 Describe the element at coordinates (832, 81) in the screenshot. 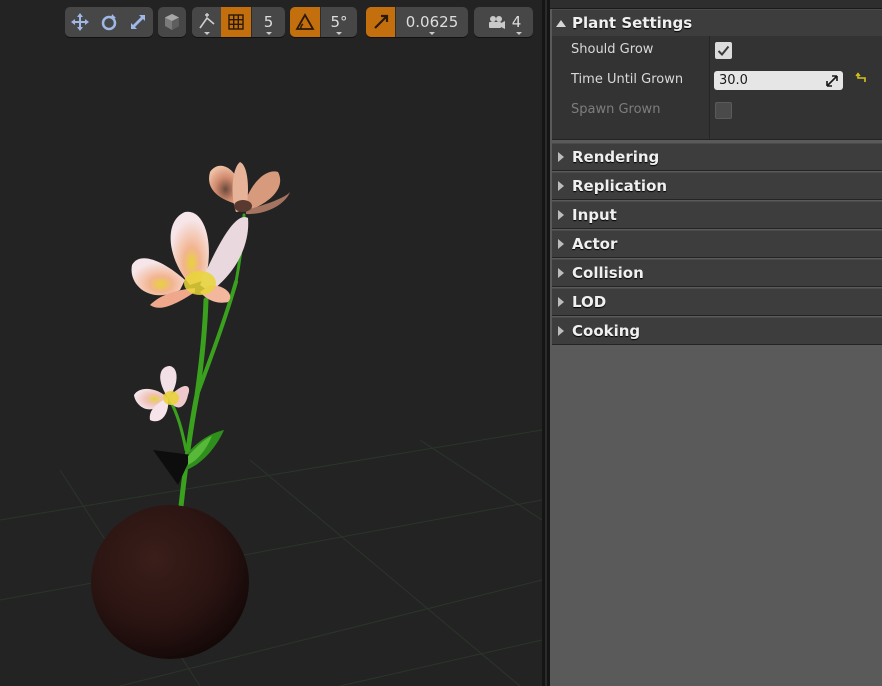

I see `drag-resize-icon` at that location.